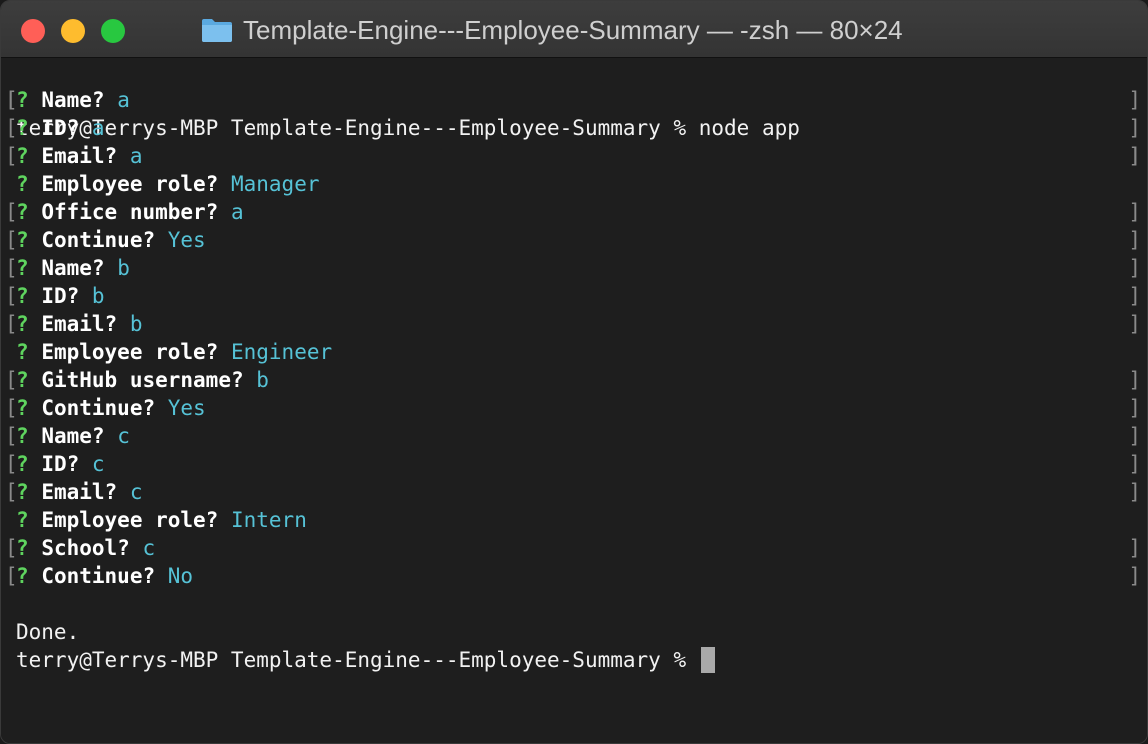  Describe the element at coordinates (113, 31) in the screenshot. I see `zoom-button` at that location.